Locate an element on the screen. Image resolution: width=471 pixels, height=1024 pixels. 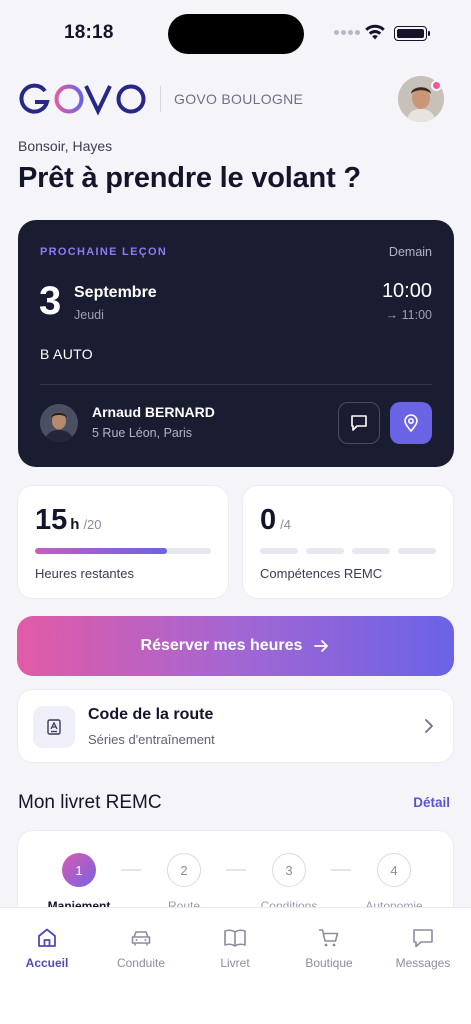
skills-total: /4 is located at coordinates (285, 524).